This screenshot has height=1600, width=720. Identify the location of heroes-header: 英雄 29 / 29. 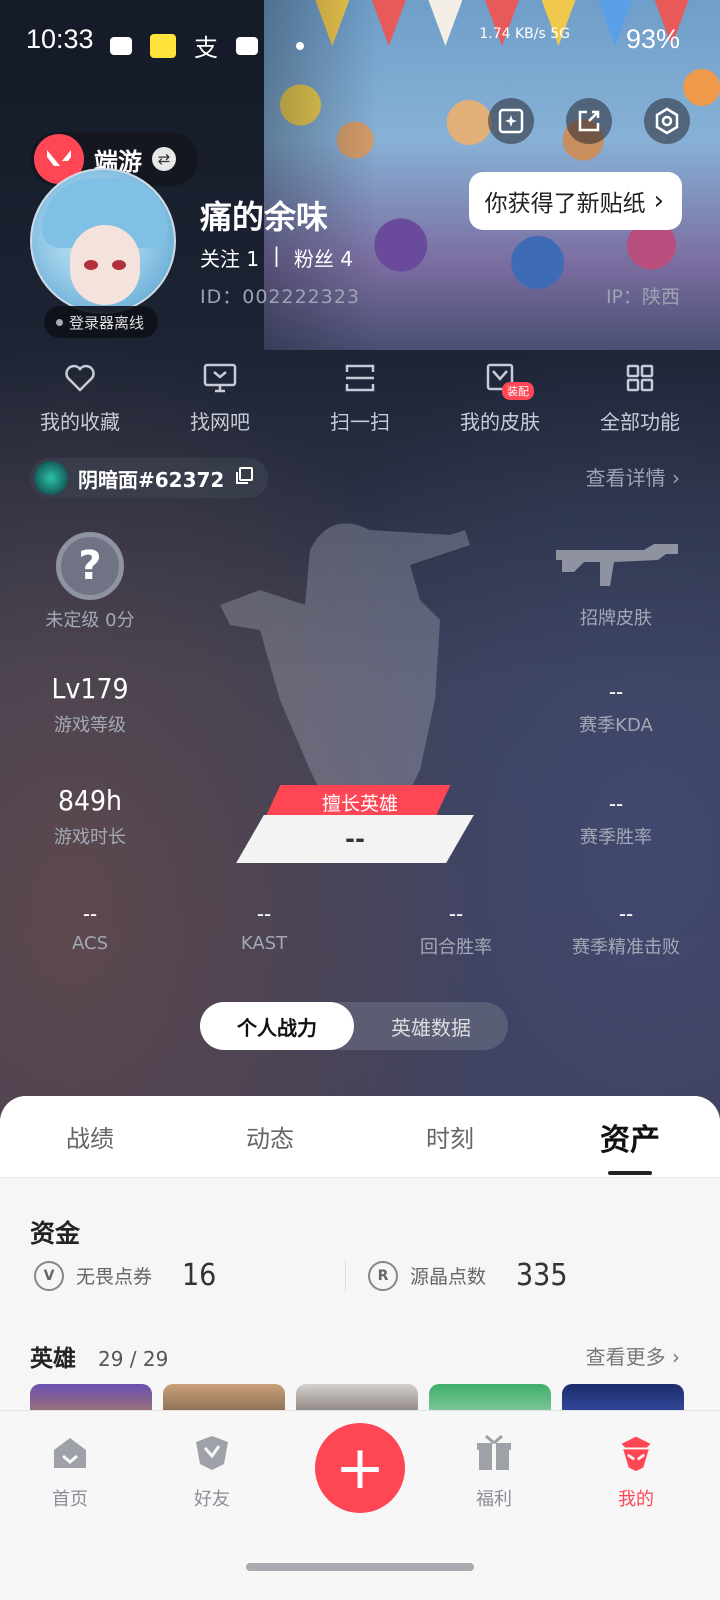
(99, 1356).